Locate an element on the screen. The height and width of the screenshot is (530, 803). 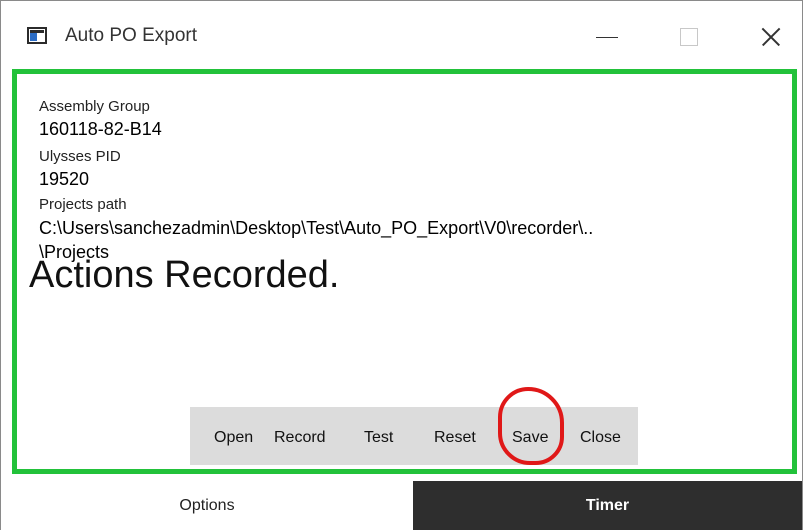
window-title: Auto PO Export is located at coordinates (131, 35).